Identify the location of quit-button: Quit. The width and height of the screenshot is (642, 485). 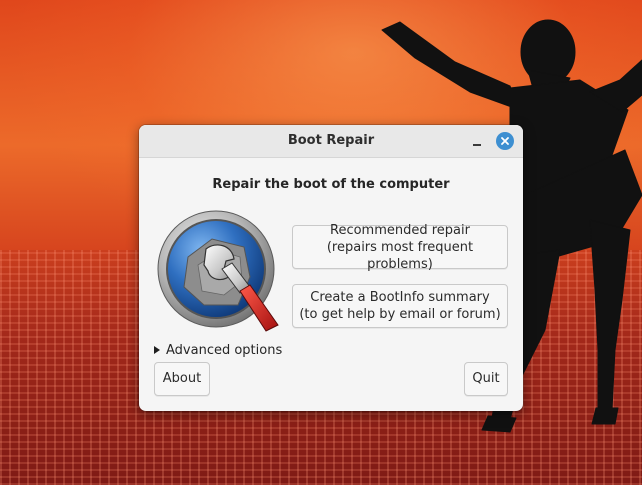
(486, 379).